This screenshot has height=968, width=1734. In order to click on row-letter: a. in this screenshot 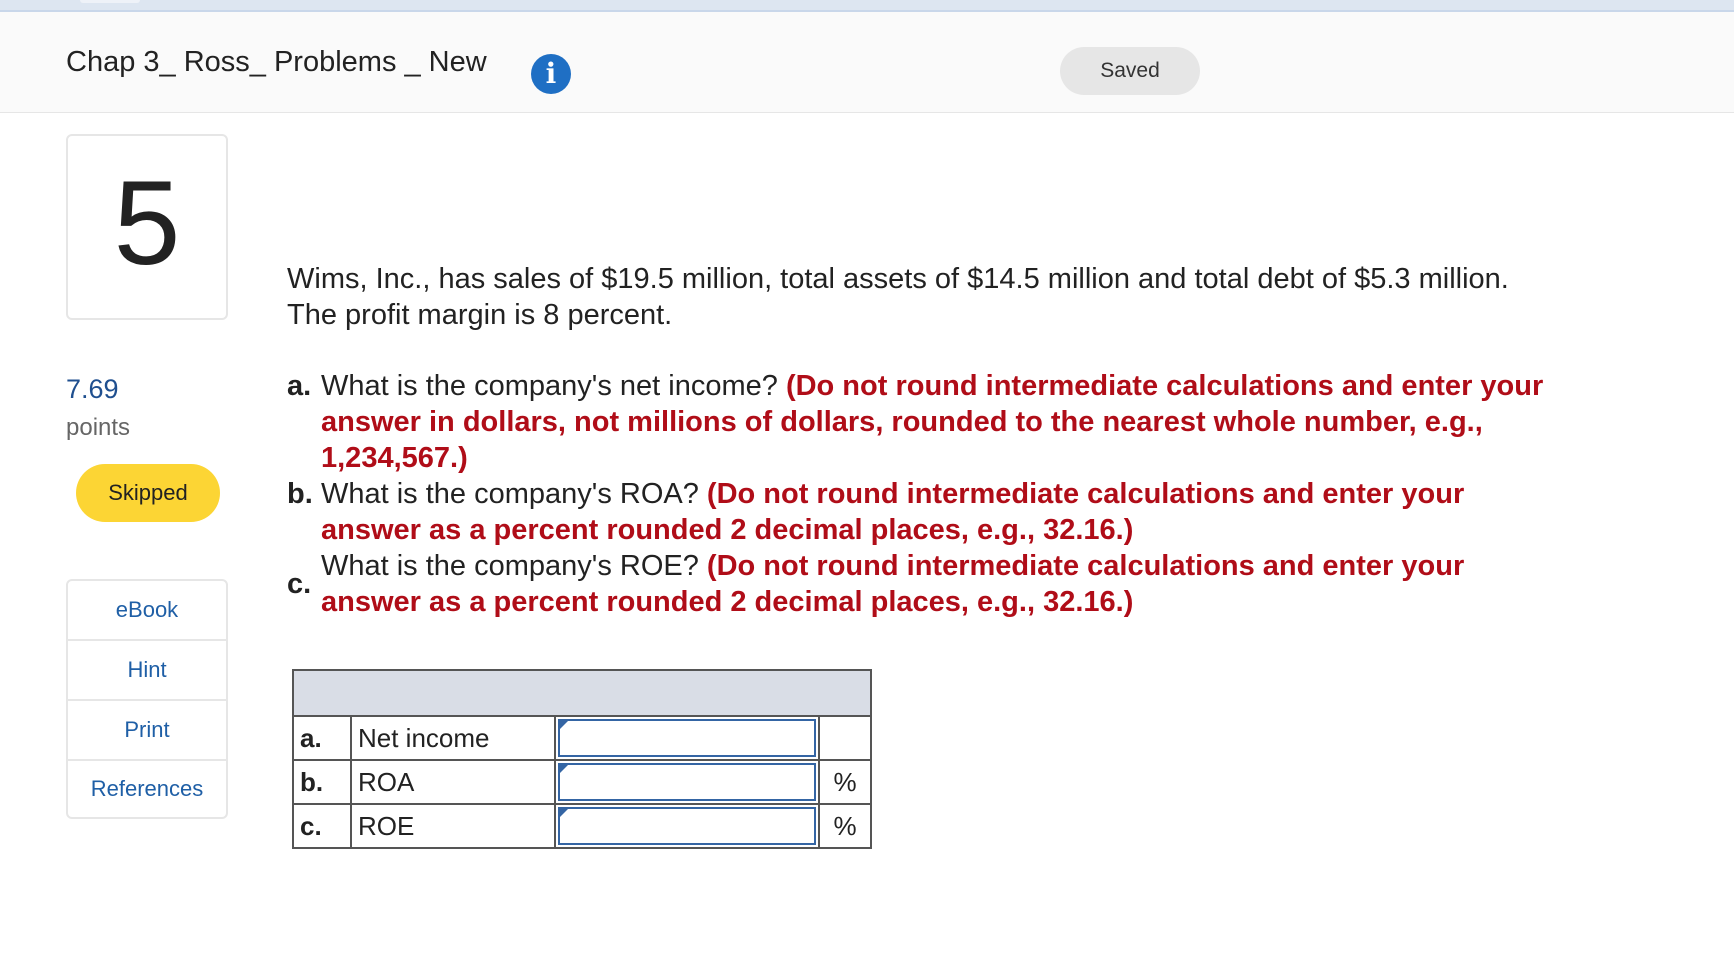, I will do `click(322, 738)`.